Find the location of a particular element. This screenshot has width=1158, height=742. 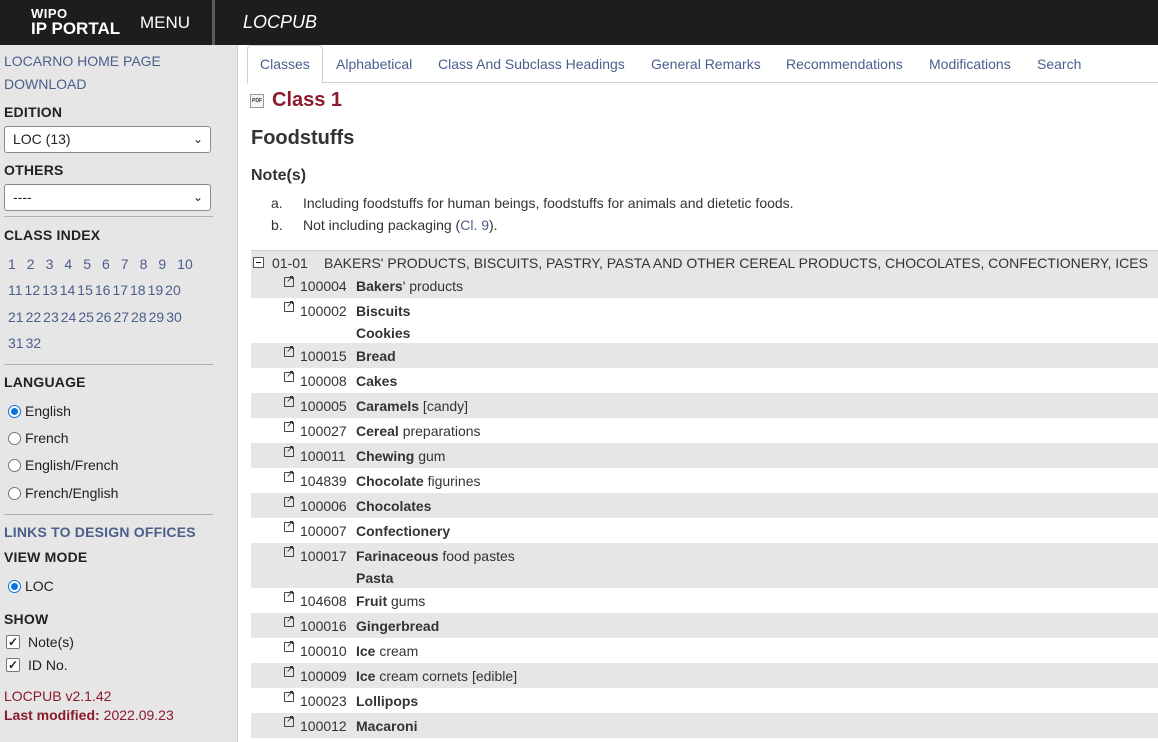

tab-classes: Classes is located at coordinates (285, 64).